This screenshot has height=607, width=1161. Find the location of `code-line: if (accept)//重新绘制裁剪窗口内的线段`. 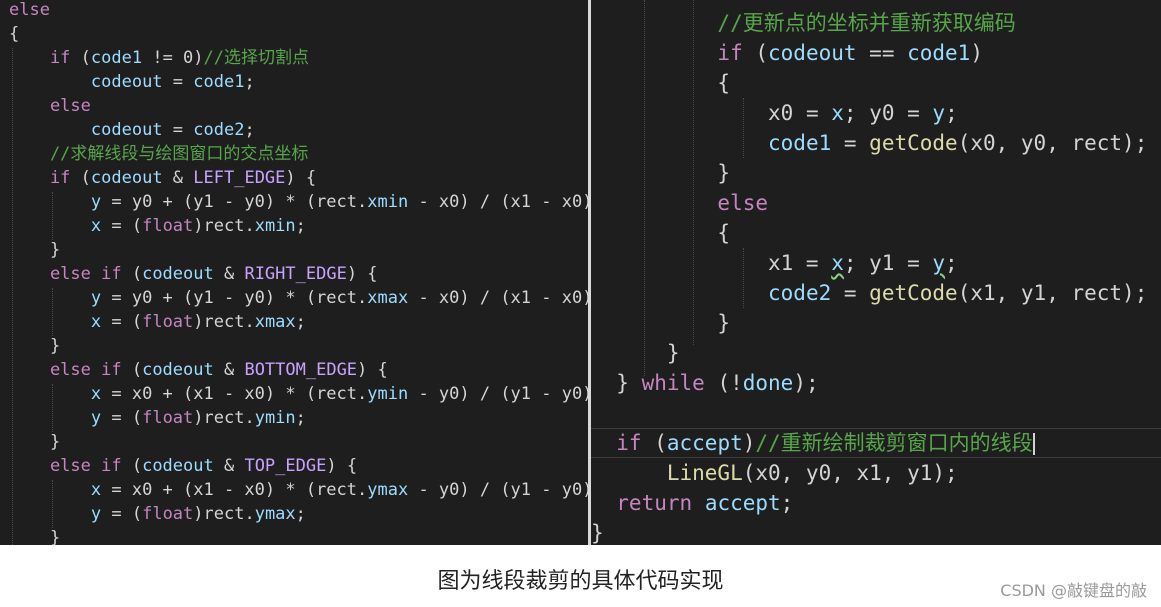

code-line: if (accept)//重新绘制裁剪窗口内的线段 is located at coordinates (813, 443).